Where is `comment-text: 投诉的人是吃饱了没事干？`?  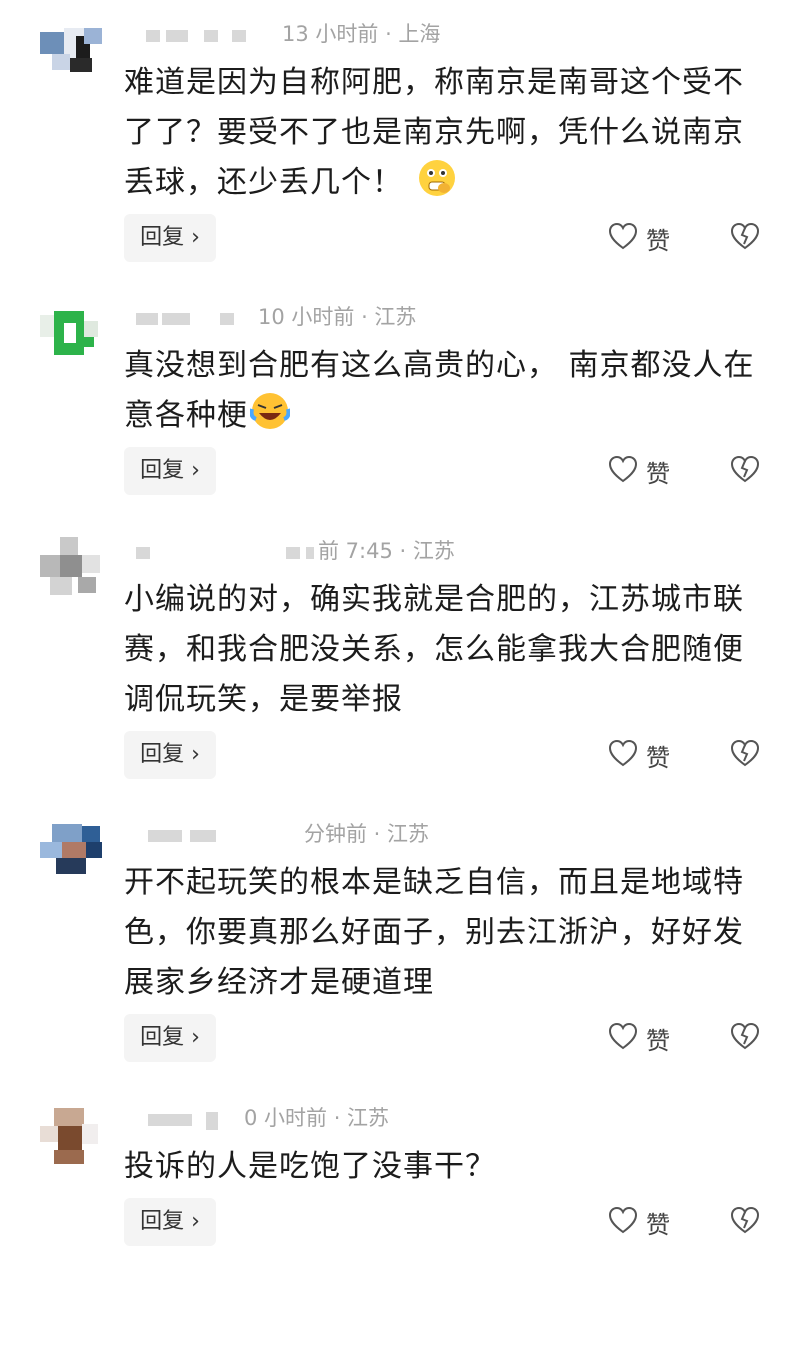 comment-text: 投诉的人是吃饱了没事干？ is located at coordinates (310, 1166).